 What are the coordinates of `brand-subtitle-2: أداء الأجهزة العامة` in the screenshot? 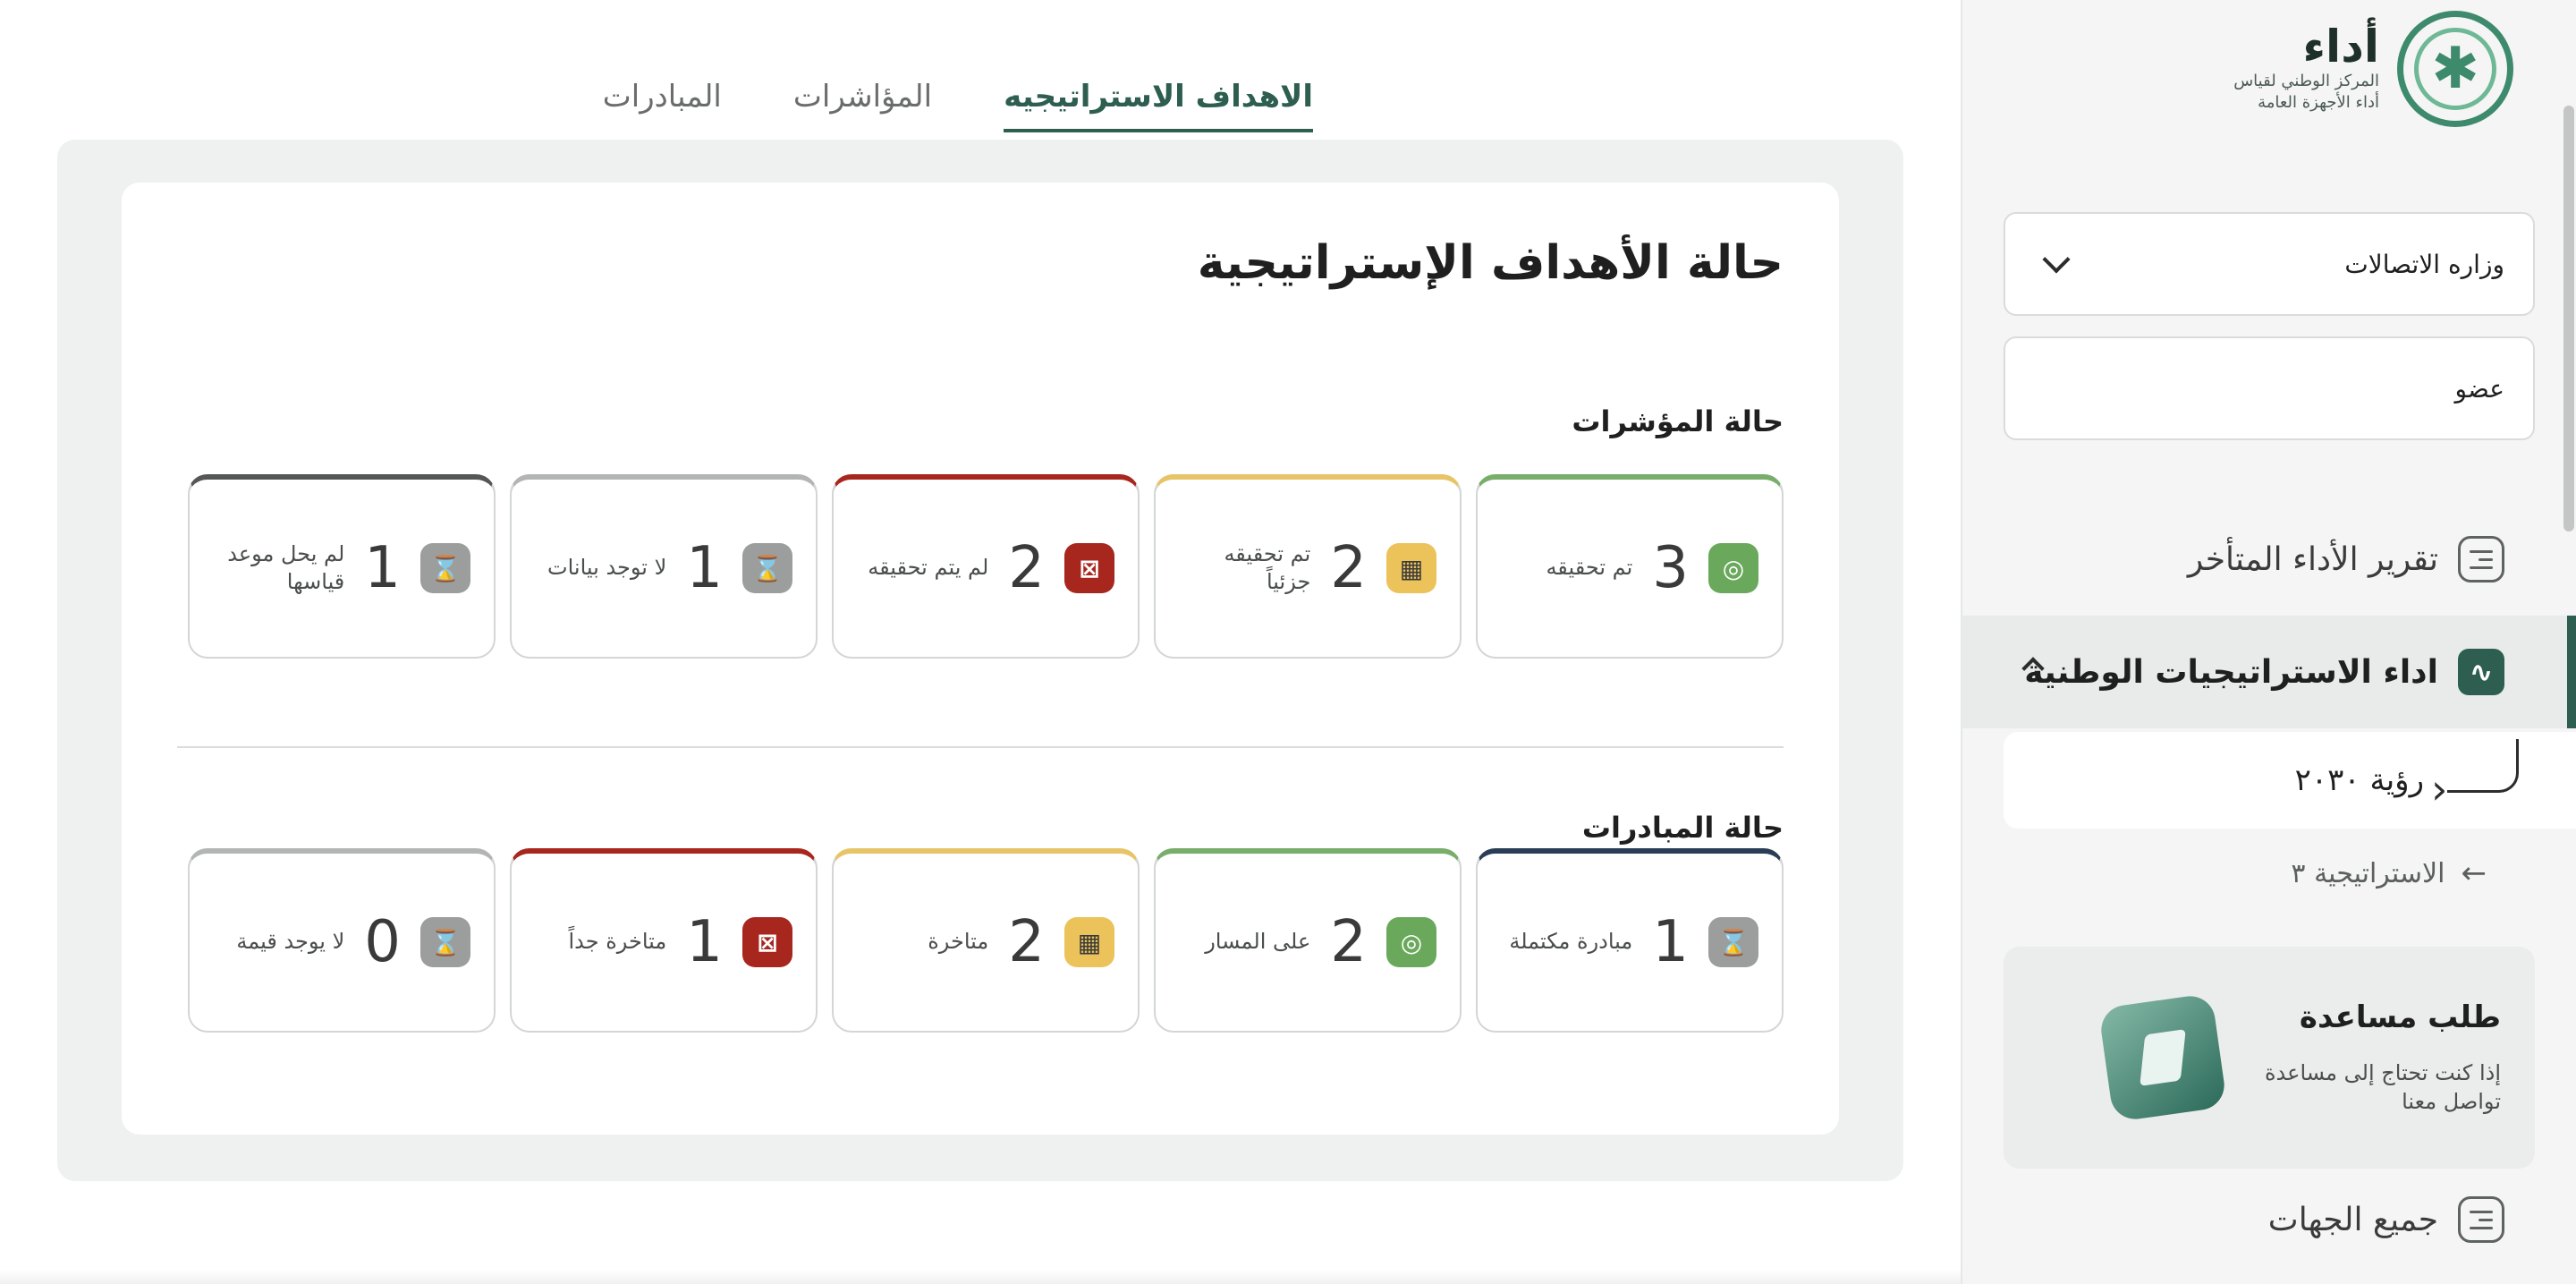 It's located at (2318, 103).